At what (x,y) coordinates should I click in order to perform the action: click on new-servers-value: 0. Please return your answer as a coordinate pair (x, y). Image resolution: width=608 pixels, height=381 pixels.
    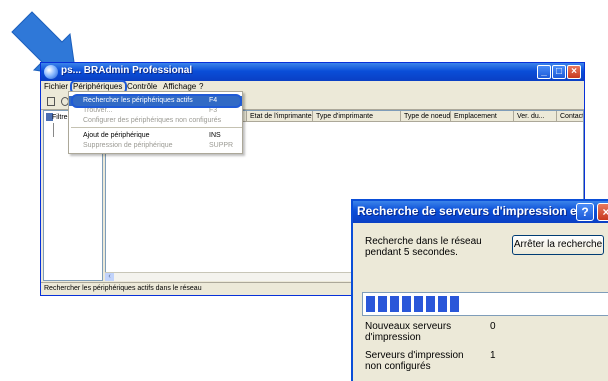
    Looking at the image, I should click on (493, 326).